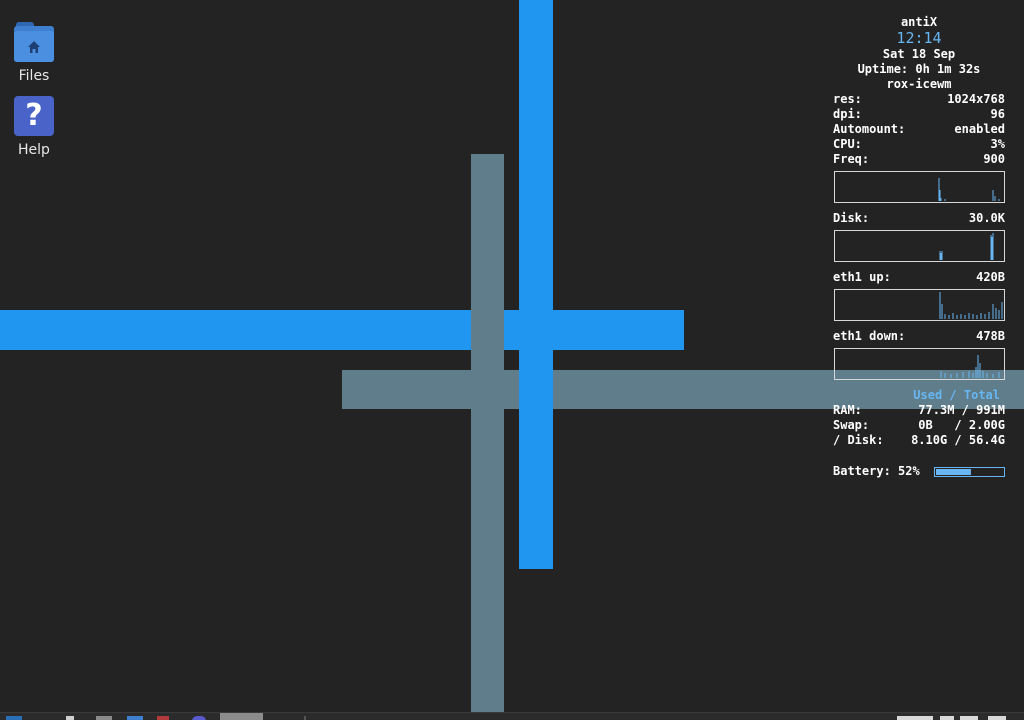 This screenshot has height=720, width=1024. Describe the element at coordinates (847, 114) in the screenshot. I see `stat-label: dpi:` at that location.